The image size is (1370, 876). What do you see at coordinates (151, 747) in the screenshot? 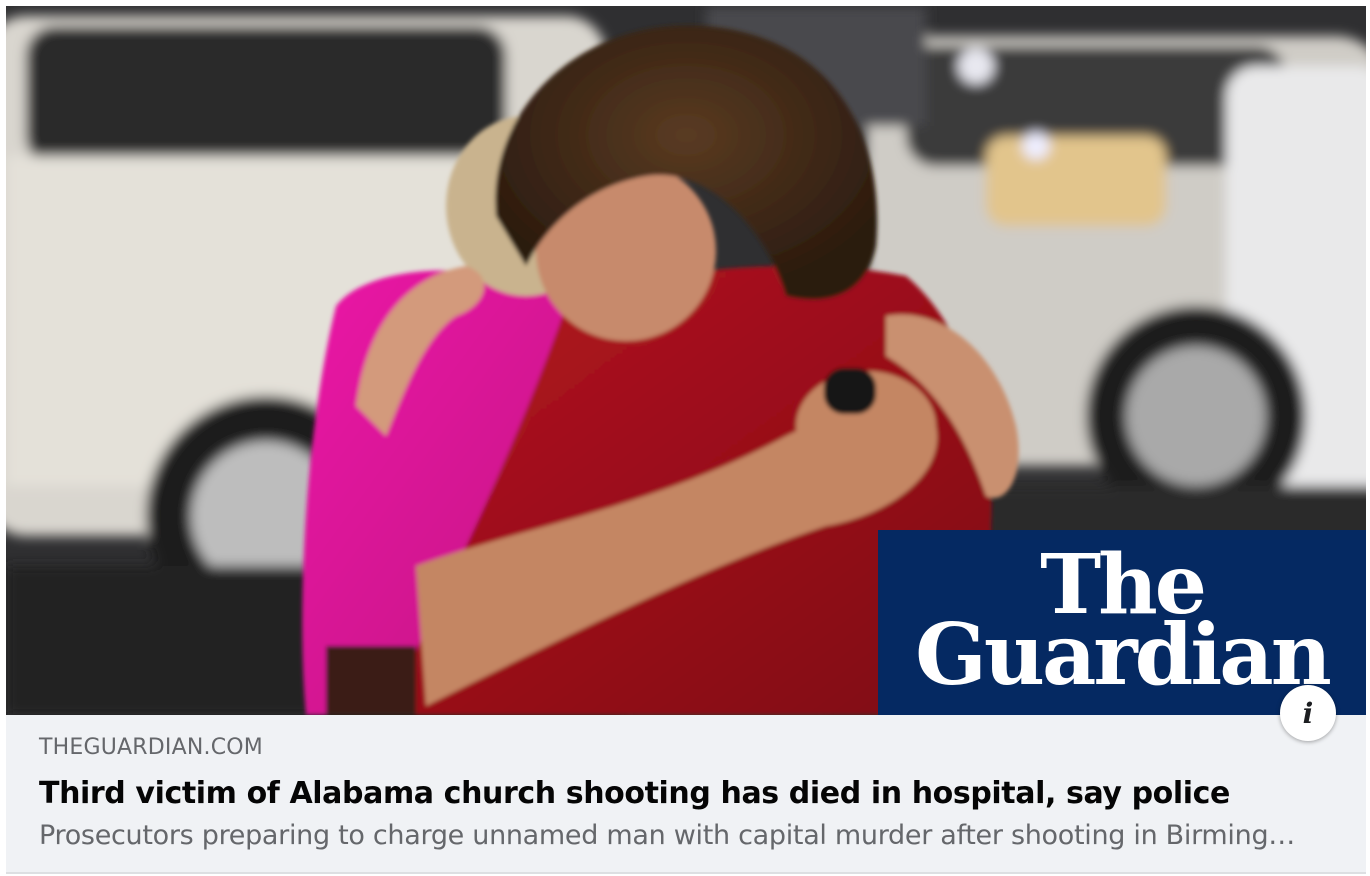
I see `source-domain: THEGUARDIAN.COM` at bounding box center [151, 747].